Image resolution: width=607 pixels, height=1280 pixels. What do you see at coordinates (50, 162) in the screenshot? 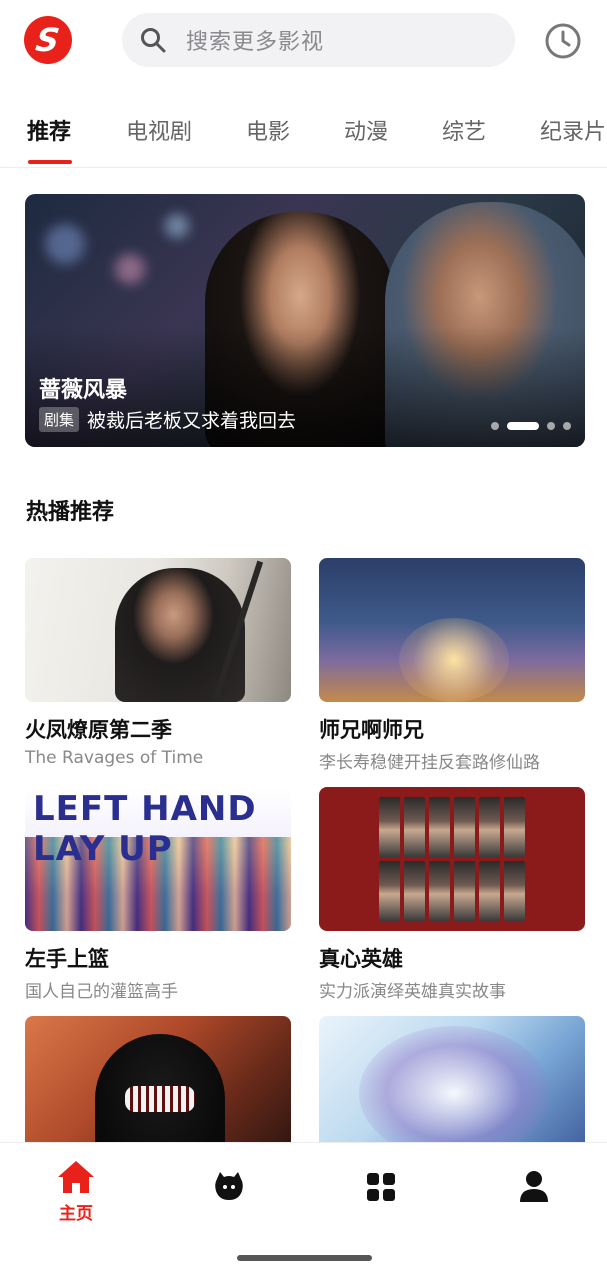
I see `active-tab-indicator` at bounding box center [50, 162].